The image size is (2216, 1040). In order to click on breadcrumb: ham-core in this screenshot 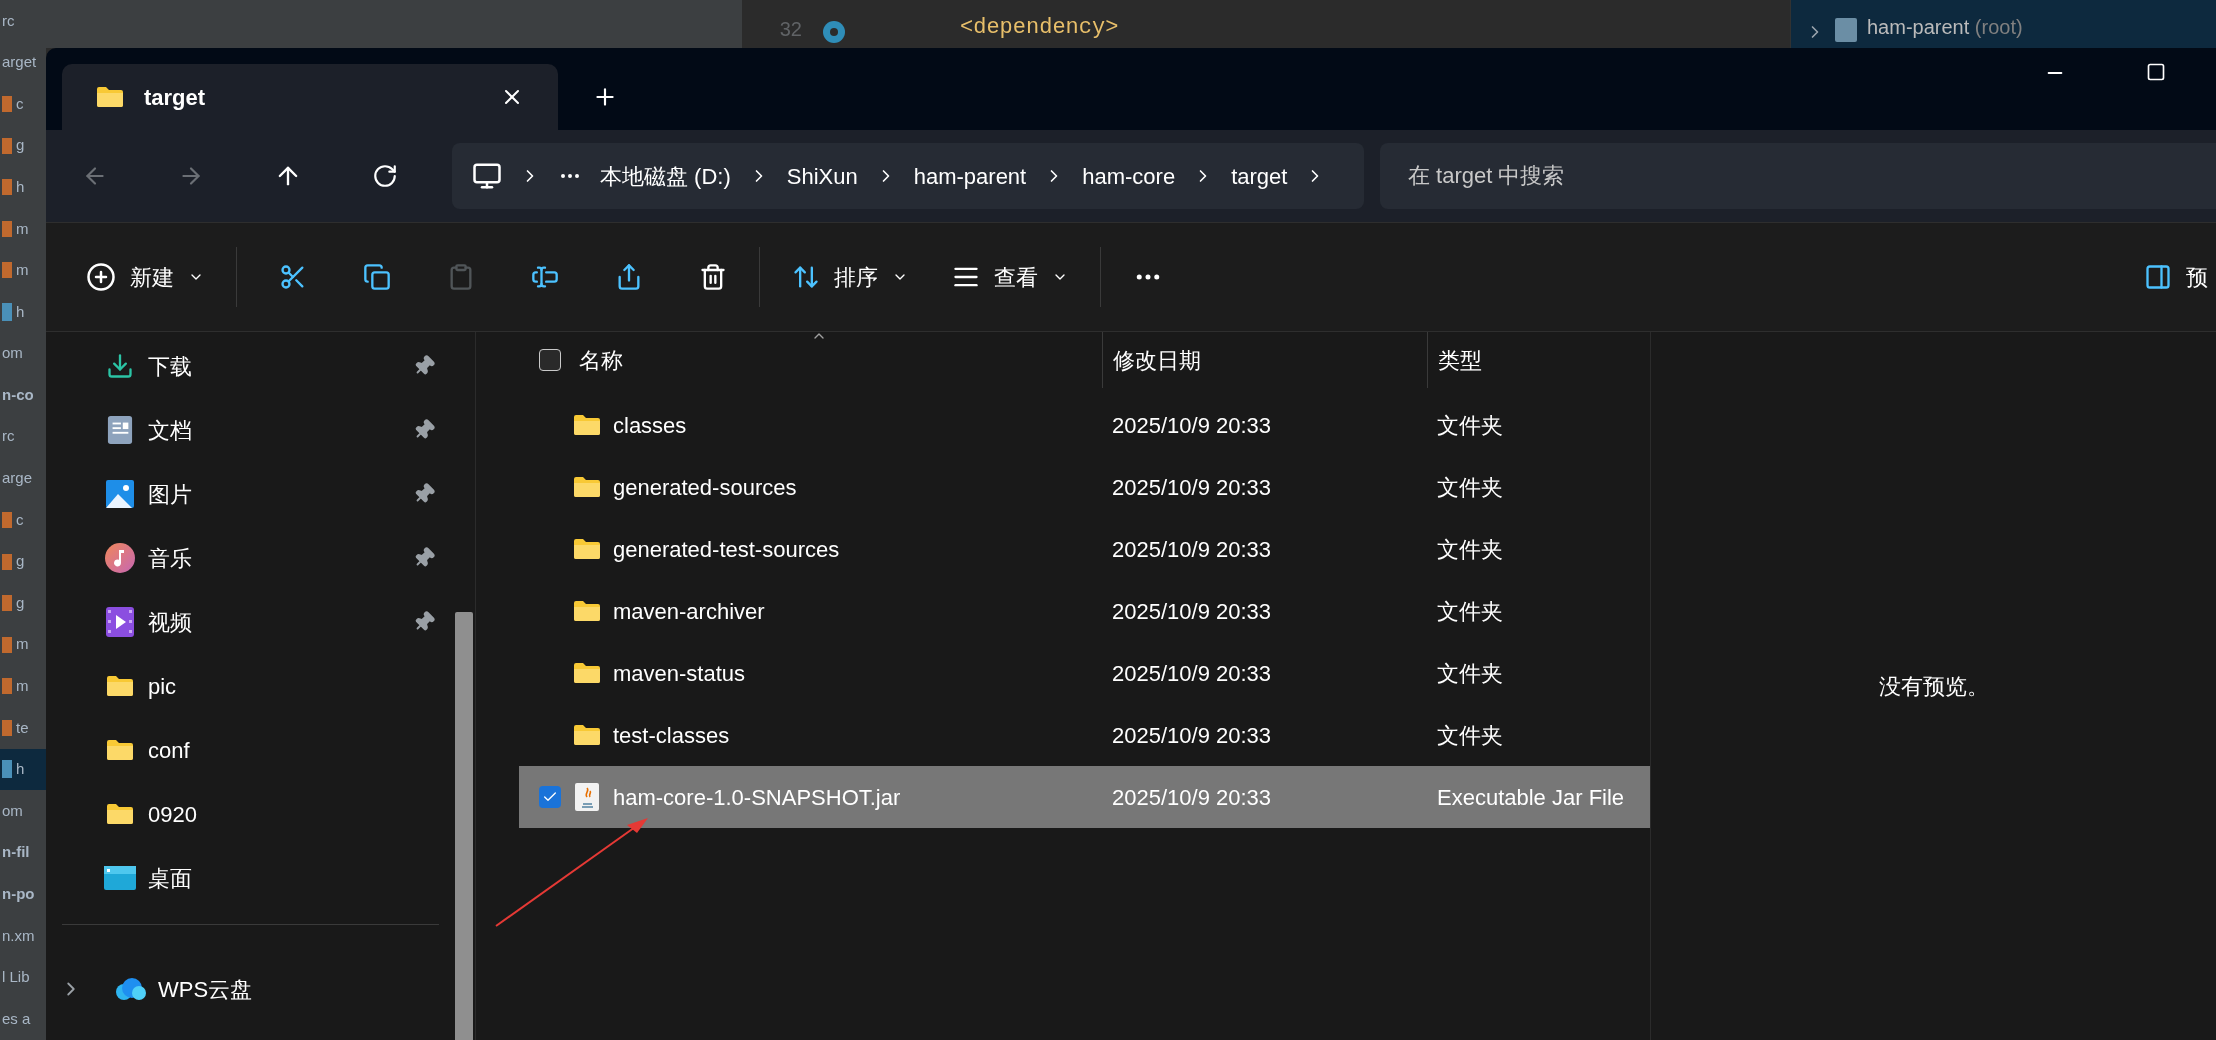, I will do `click(1129, 176)`.